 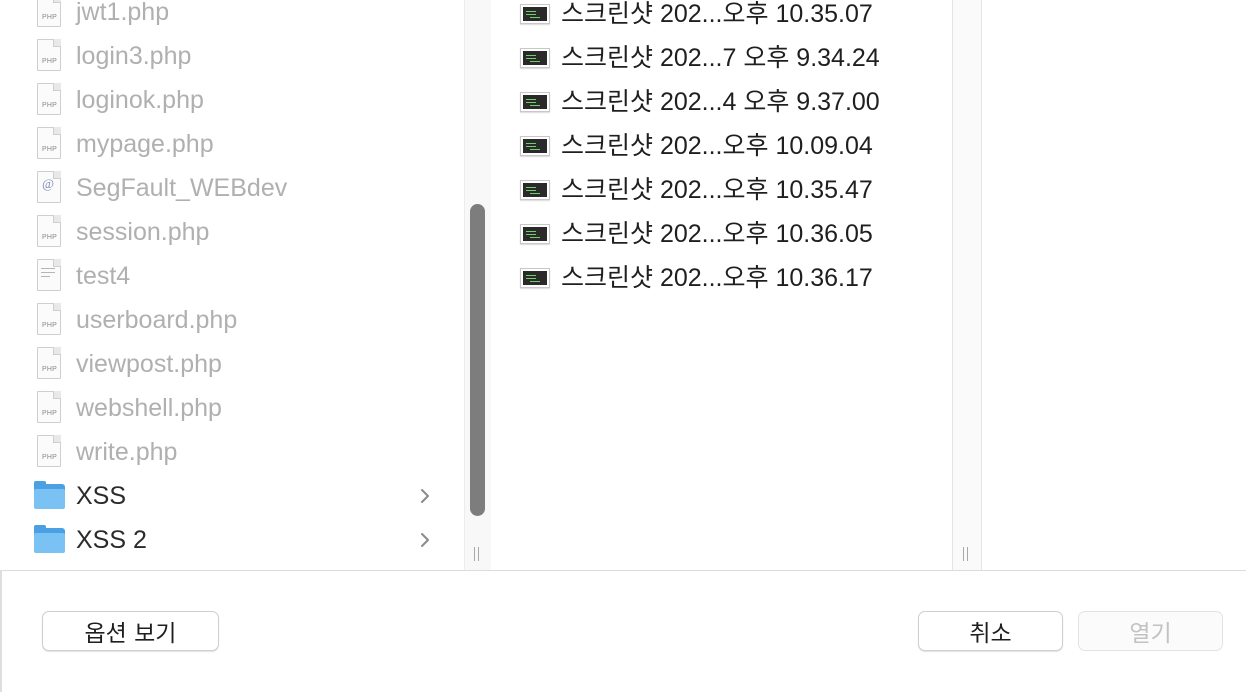 I want to click on screenshot-row: 스크린샷 202...7 오후 9.34.24, so click(x=719, y=56).